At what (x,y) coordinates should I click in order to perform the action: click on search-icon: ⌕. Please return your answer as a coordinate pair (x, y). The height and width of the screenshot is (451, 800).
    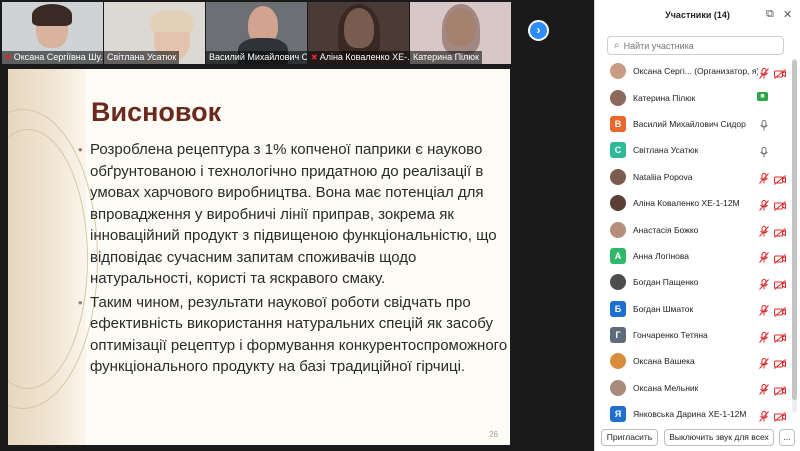
    Looking at the image, I should click on (617, 45).